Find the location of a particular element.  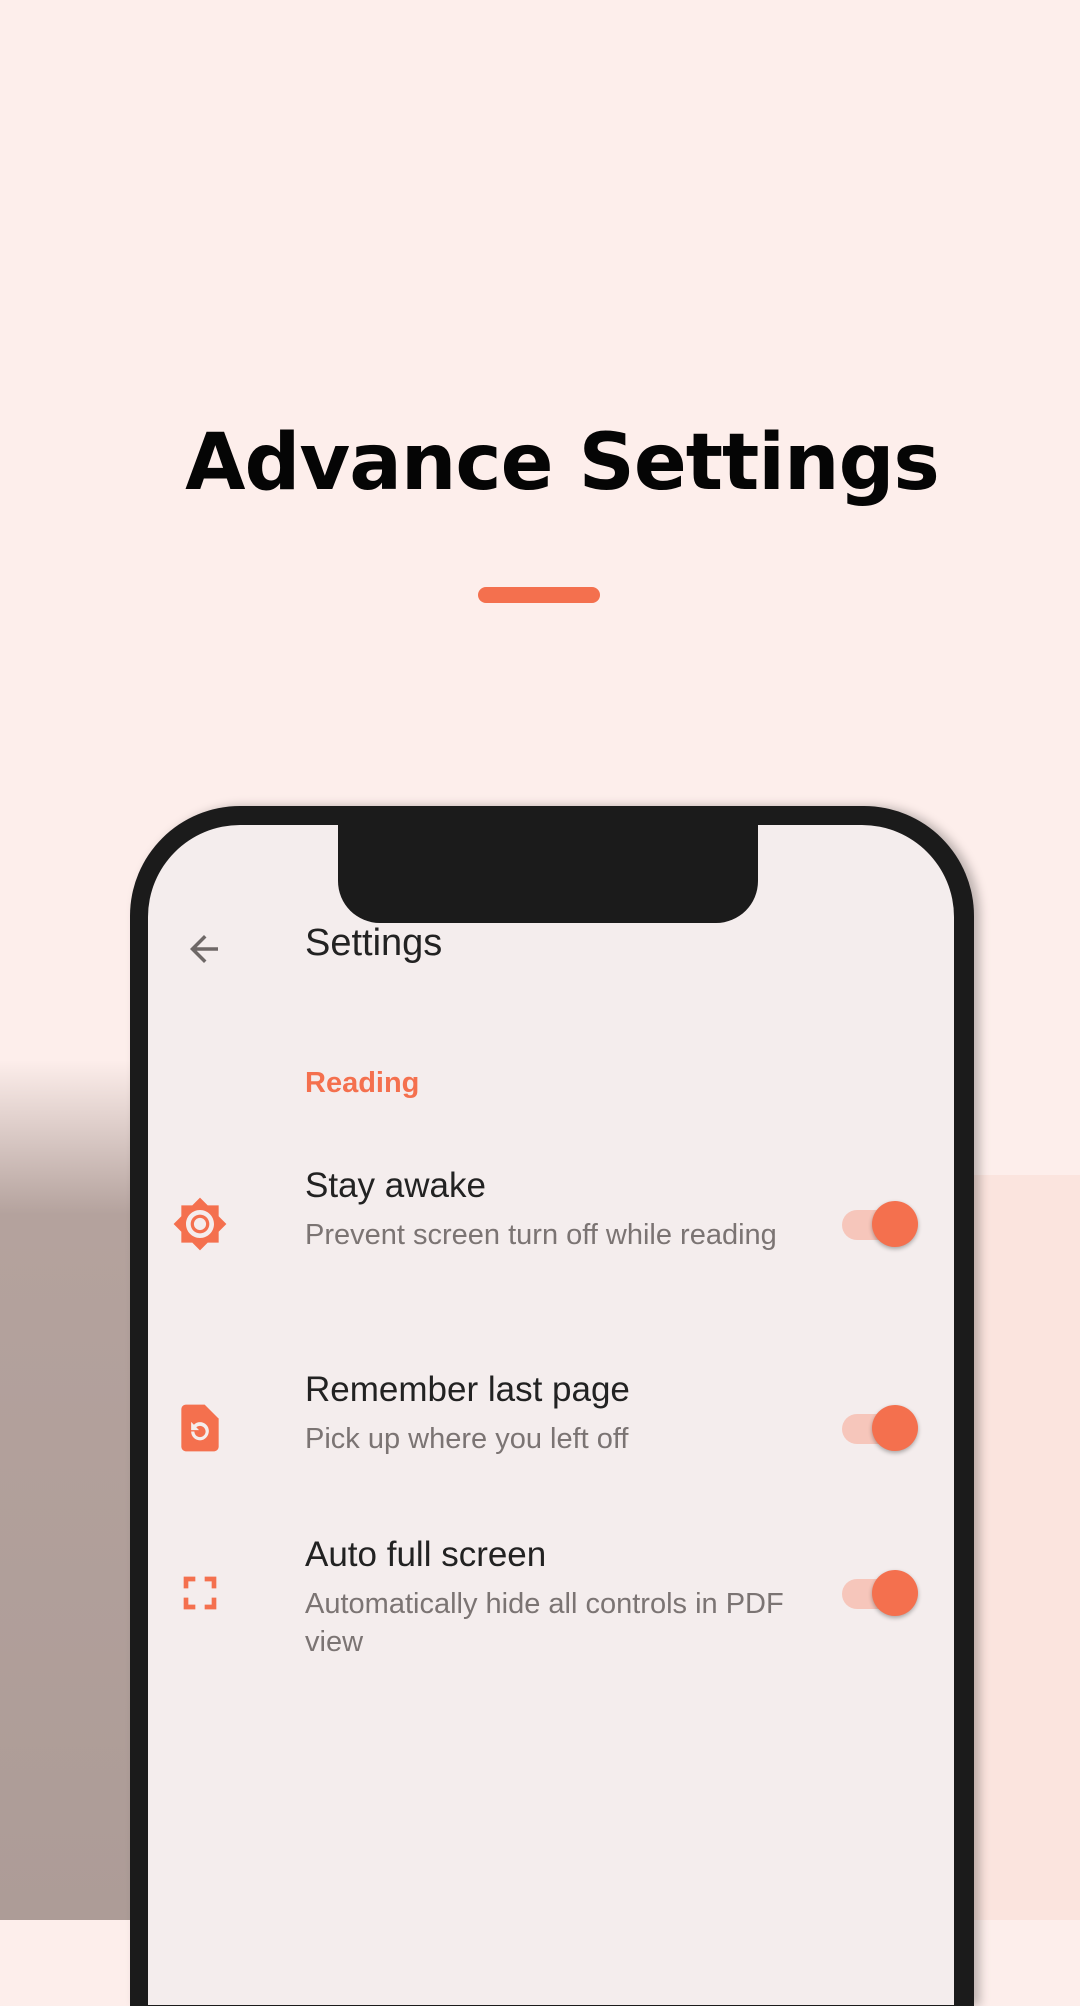

section-header-reading: Reading is located at coordinates (362, 1083).